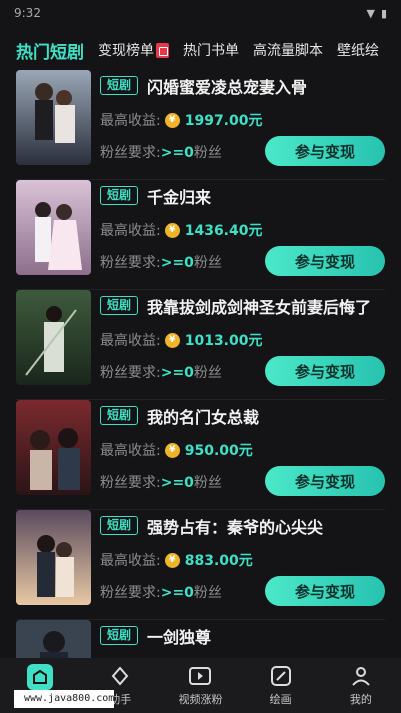  I want to click on earnings-row: 最高收益: ¥ 950.00元, so click(176, 450).